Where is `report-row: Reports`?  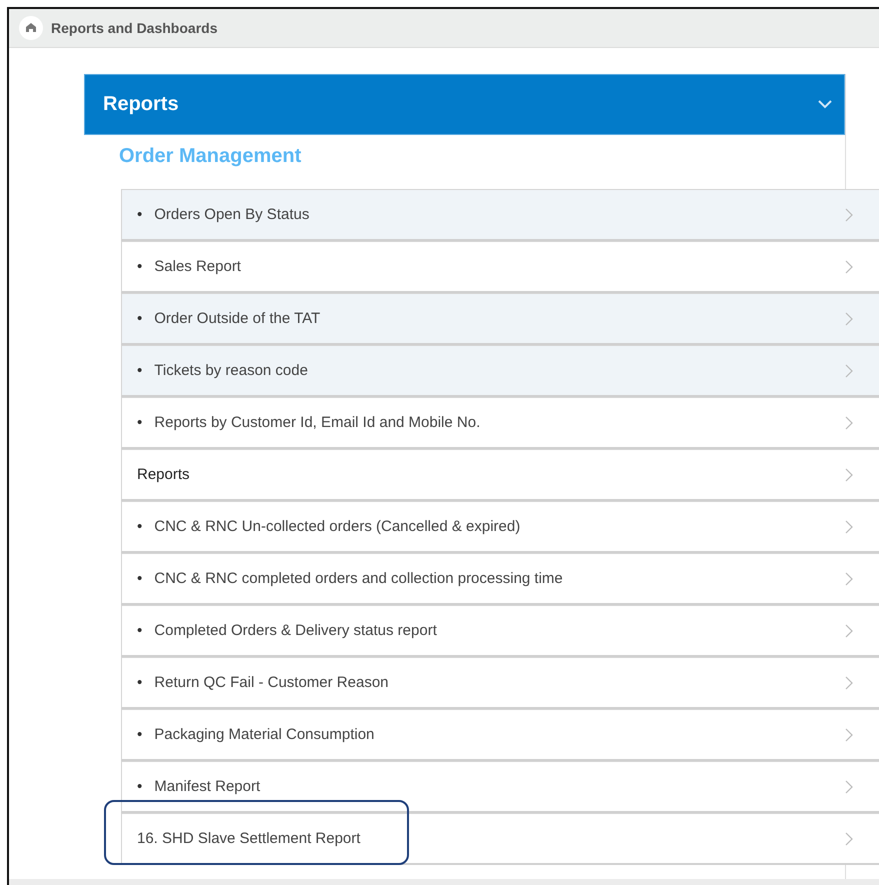
report-row: Reports is located at coordinates (500, 475).